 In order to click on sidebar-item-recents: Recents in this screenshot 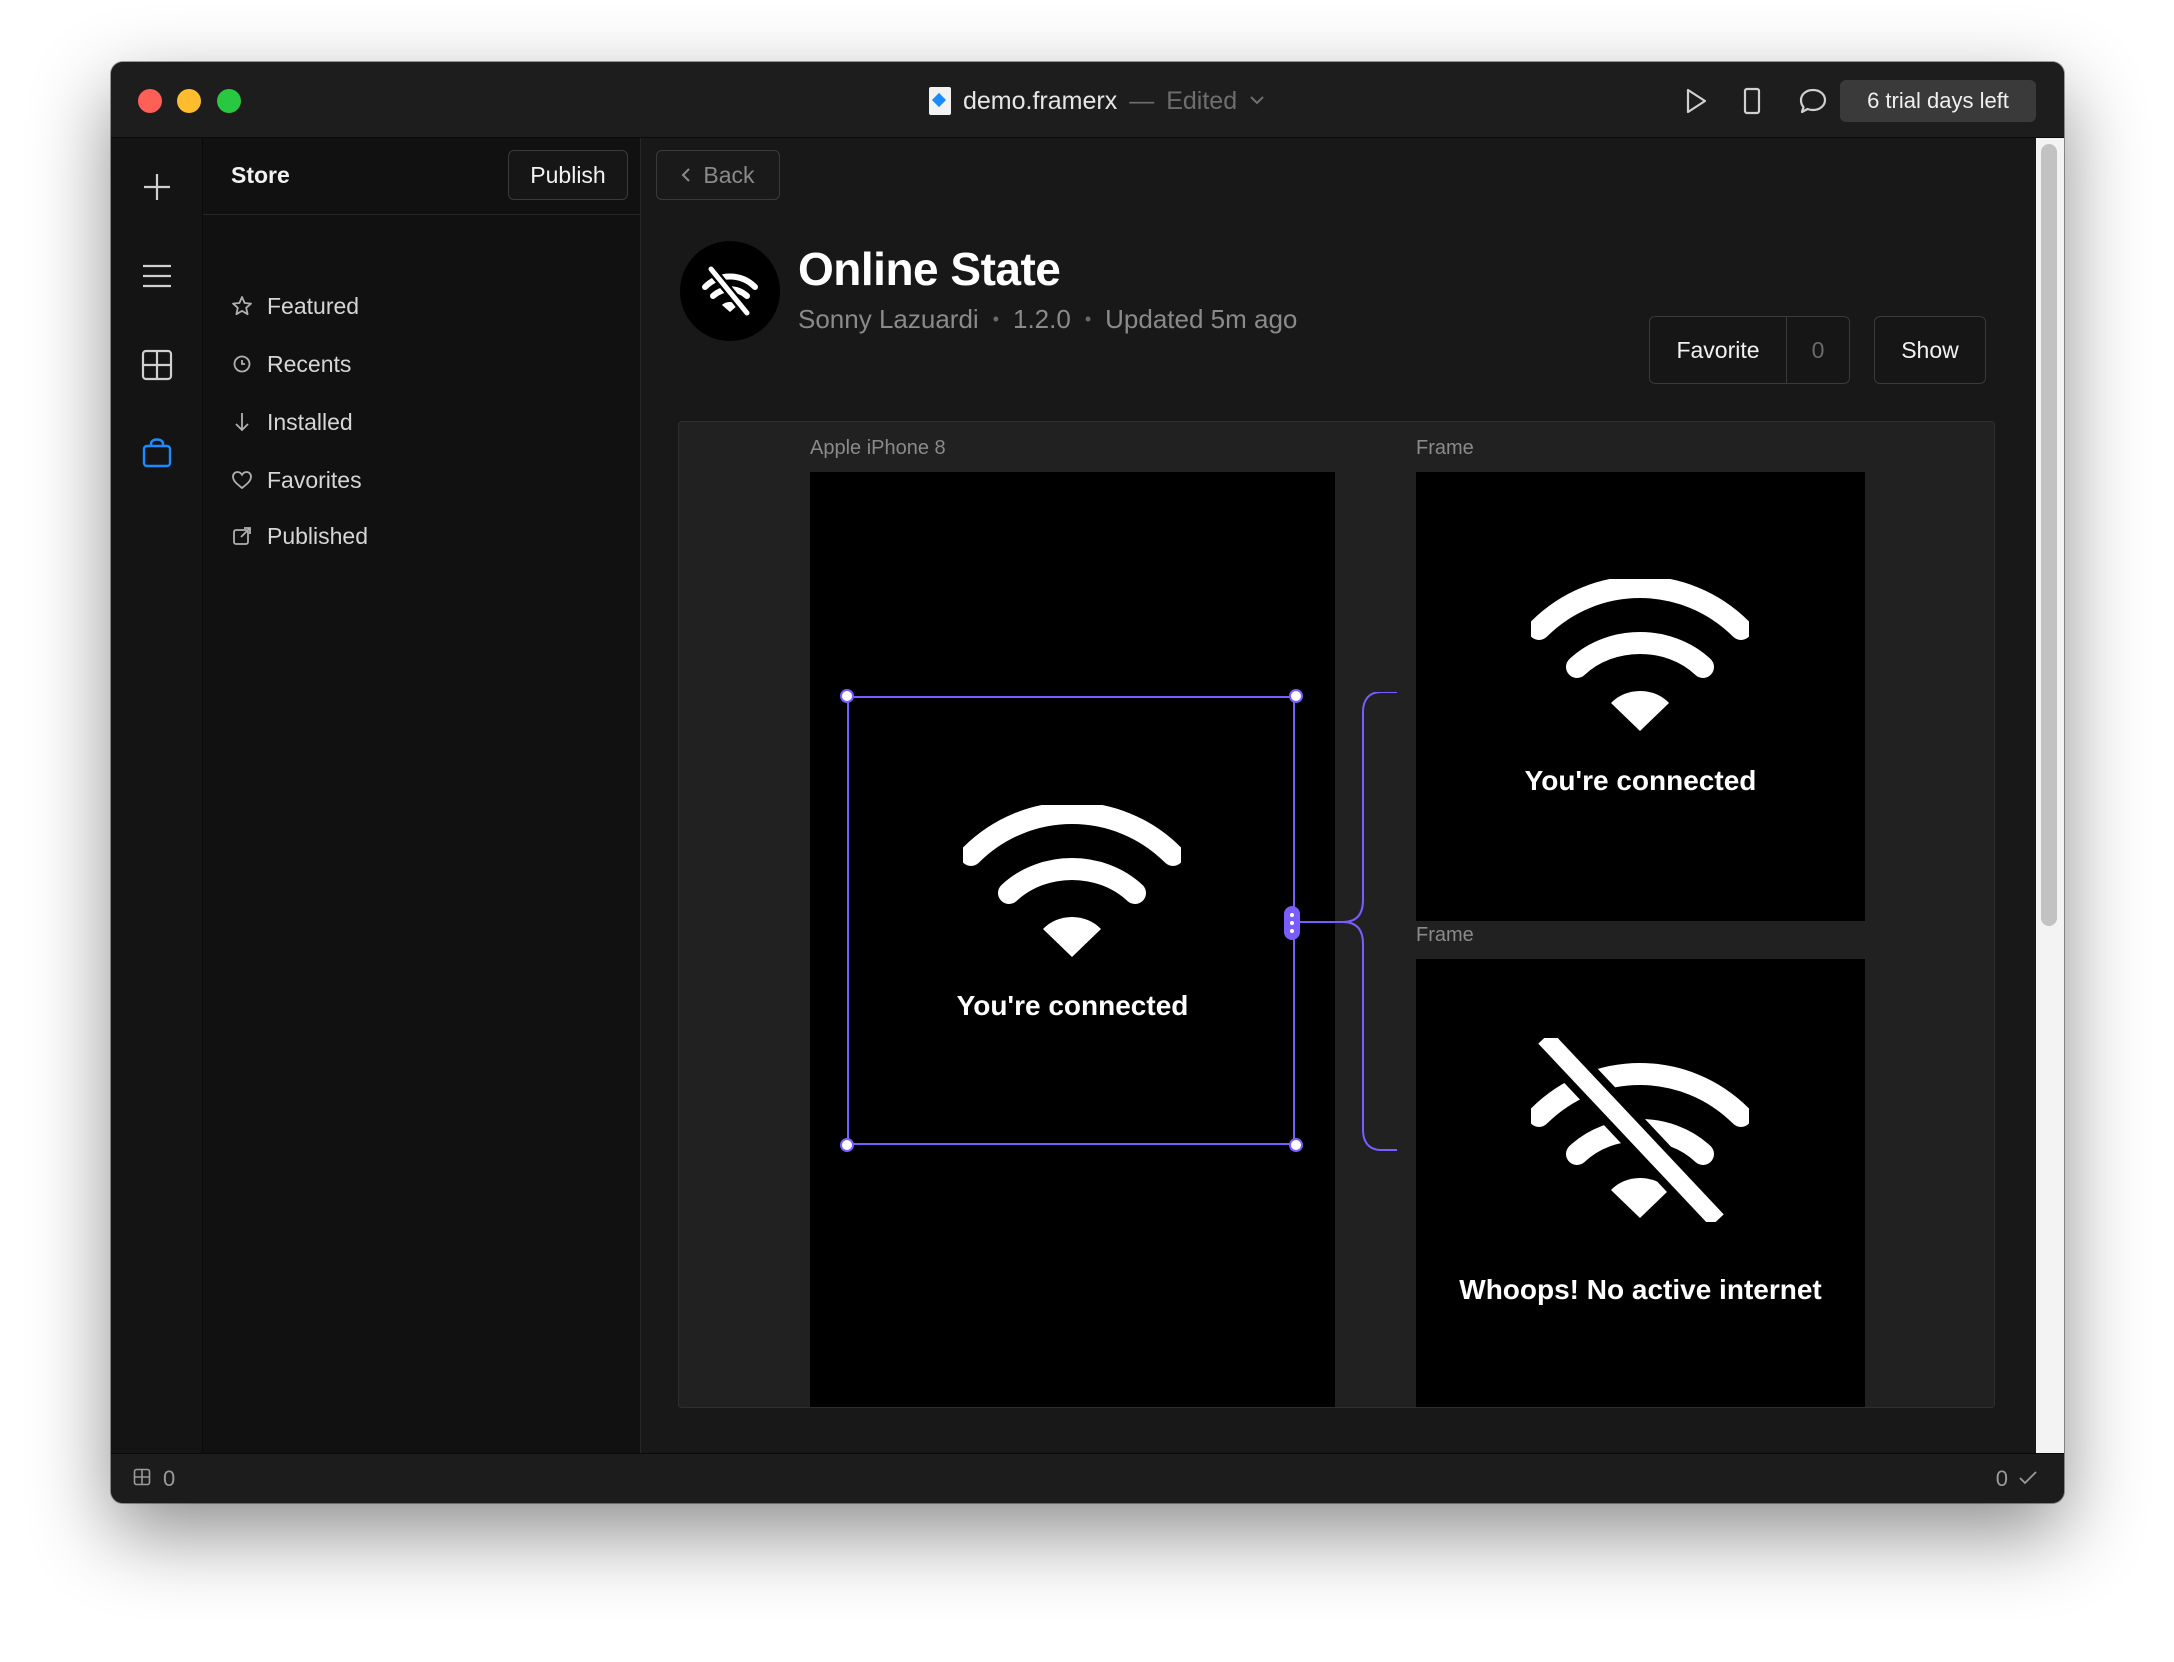, I will do `click(291, 364)`.